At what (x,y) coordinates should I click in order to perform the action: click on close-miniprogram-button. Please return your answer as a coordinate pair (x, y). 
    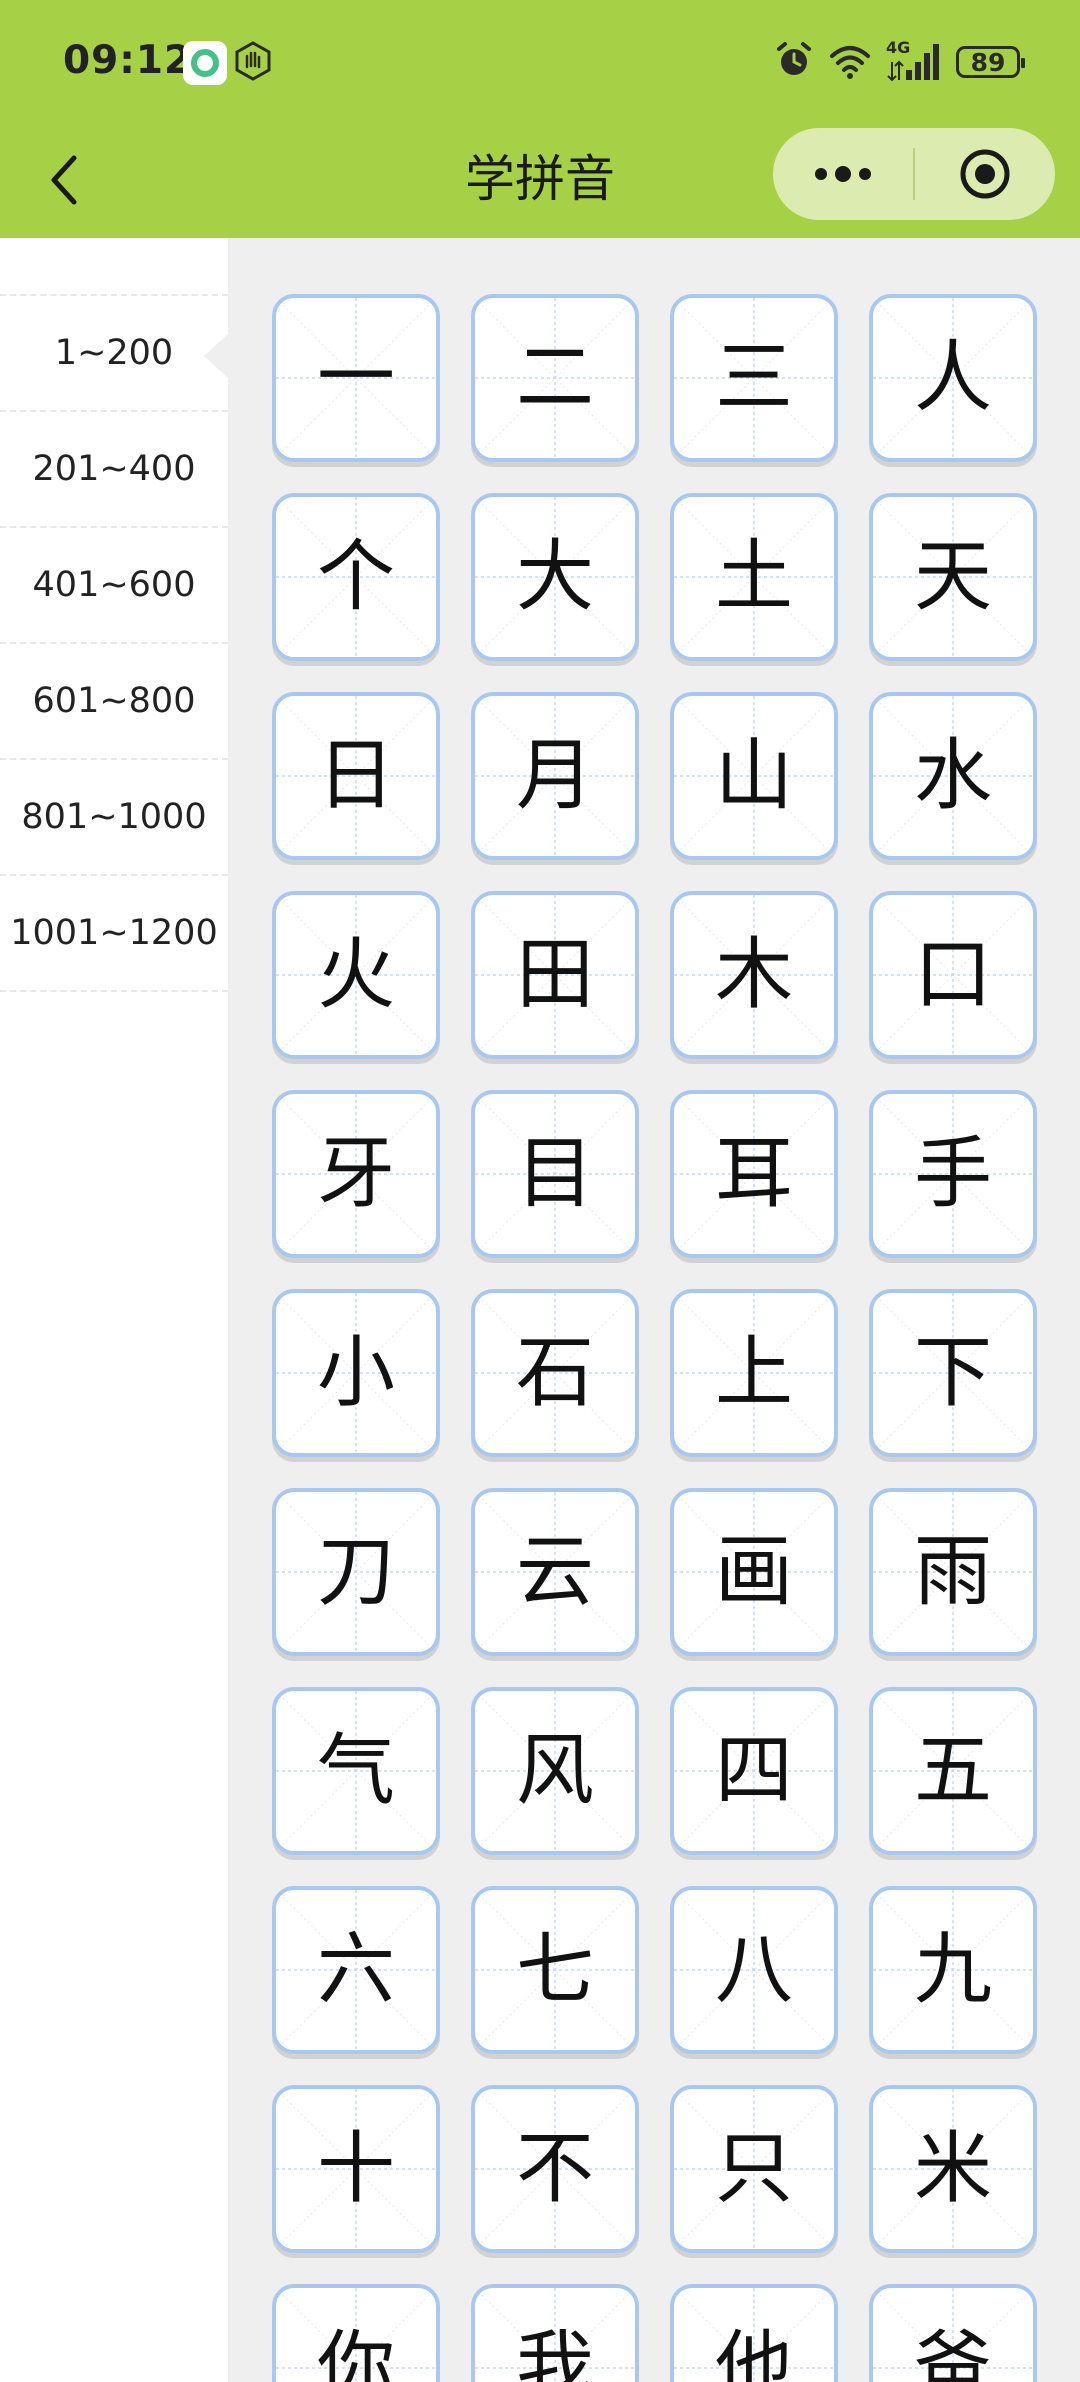
    Looking at the image, I should click on (985, 174).